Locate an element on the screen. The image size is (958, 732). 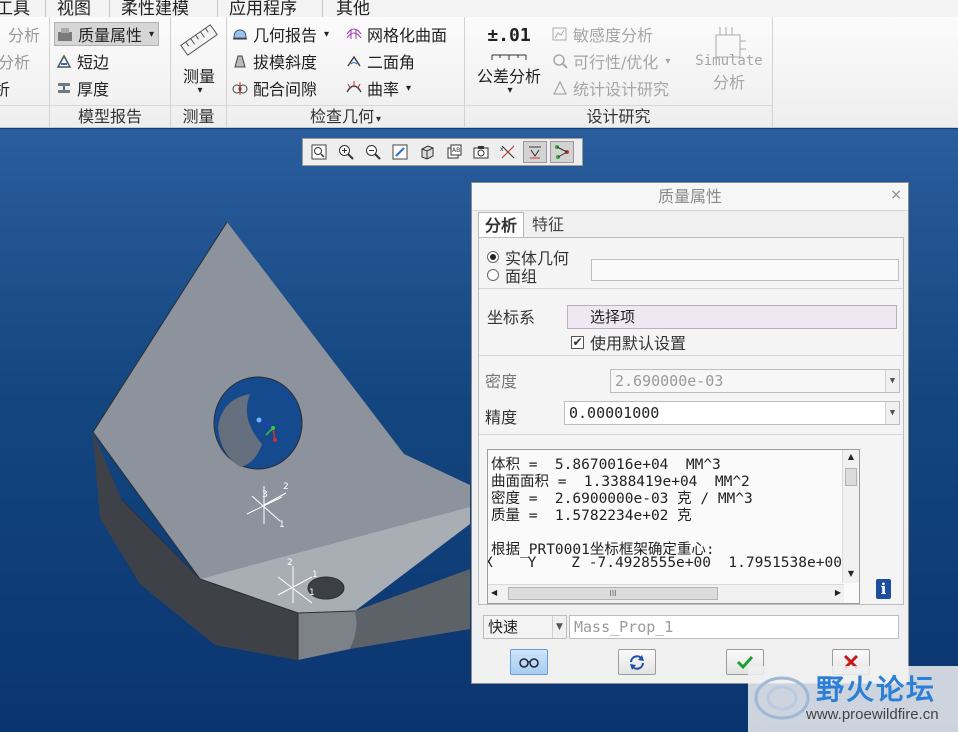
view-manager-button is located at coordinates (481, 152).